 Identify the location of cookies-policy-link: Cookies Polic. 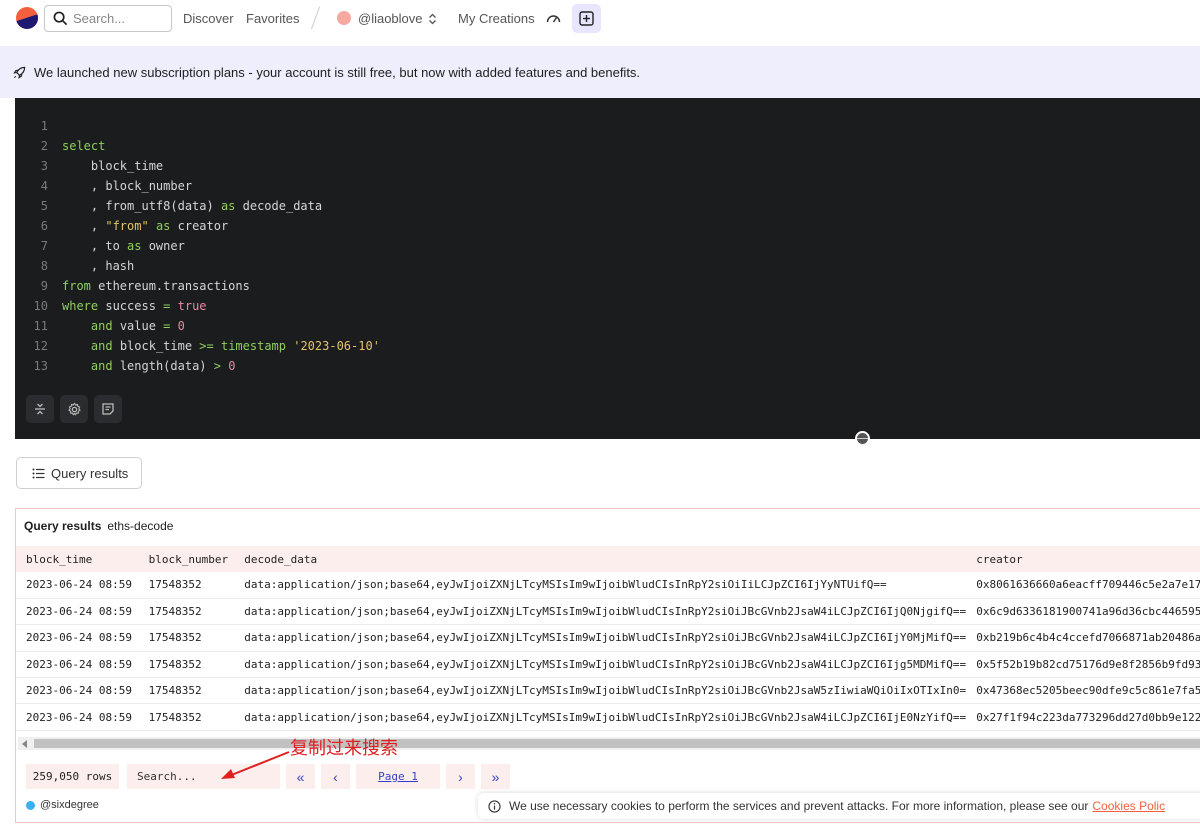
(1128, 806).